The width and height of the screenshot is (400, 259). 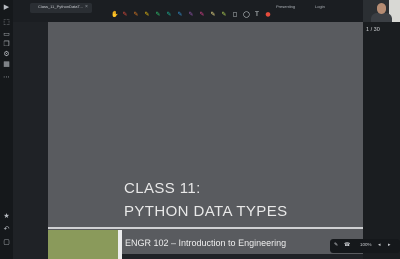 What do you see at coordinates (6, 77) in the screenshot?
I see `more-icon: ⋯` at bounding box center [6, 77].